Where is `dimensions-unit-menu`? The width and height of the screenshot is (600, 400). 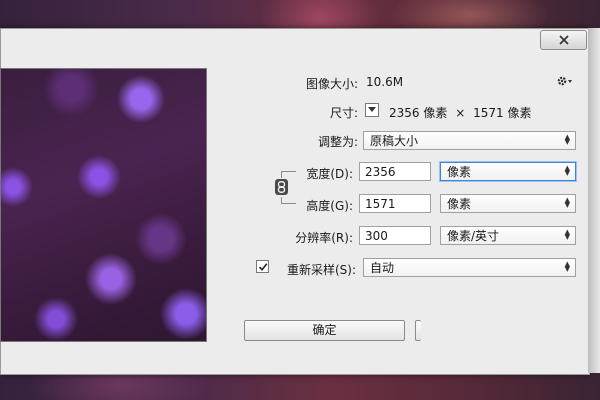
dimensions-unit-menu is located at coordinates (372, 110).